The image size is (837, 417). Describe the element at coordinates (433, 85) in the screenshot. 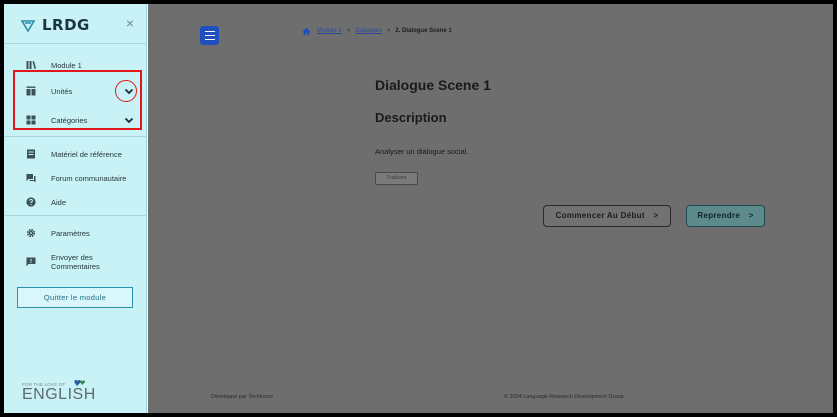

I see `page-title: Dialogue Scene 1` at that location.